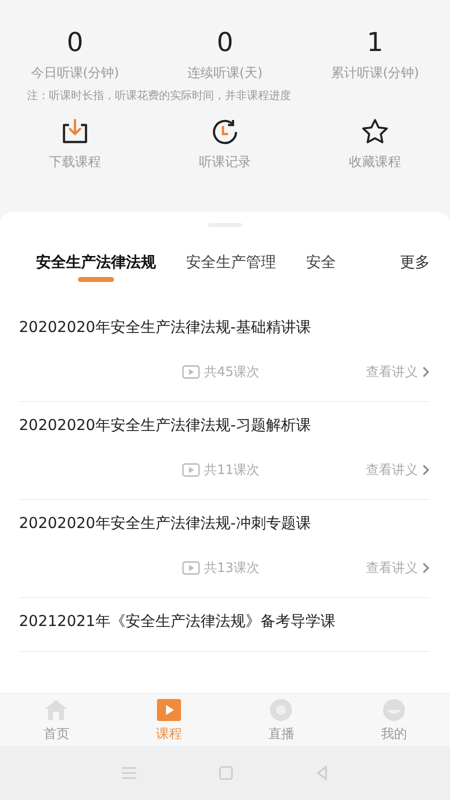 This screenshot has width=450, height=800. Describe the element at coordinates (415, 262) in the screenshot. I see `more-link: 更多` at that location.